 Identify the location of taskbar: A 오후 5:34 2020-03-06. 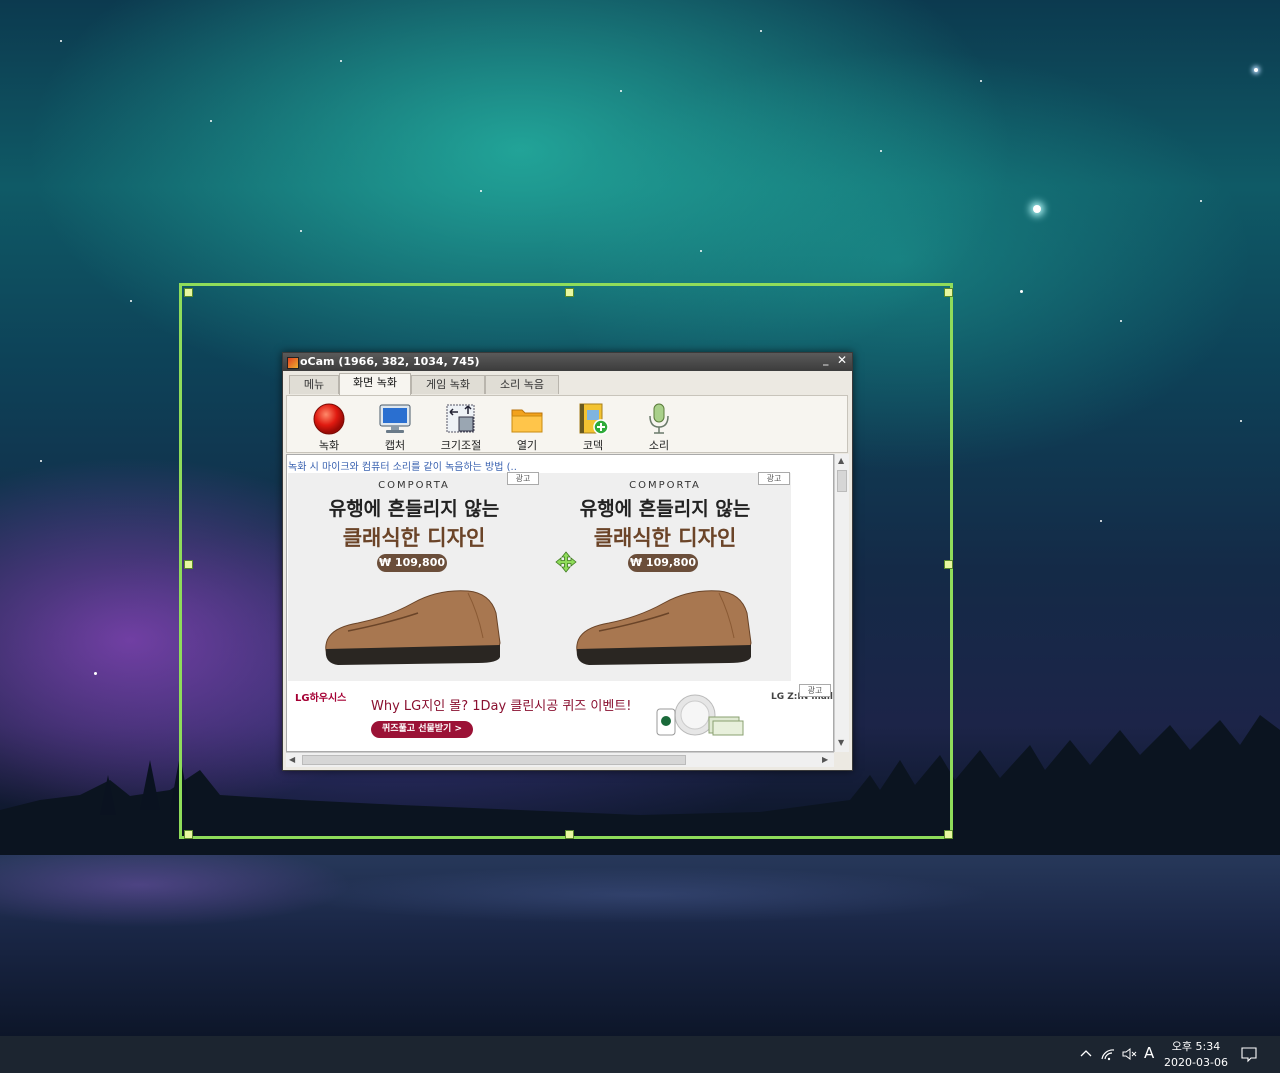
(640, 1054).